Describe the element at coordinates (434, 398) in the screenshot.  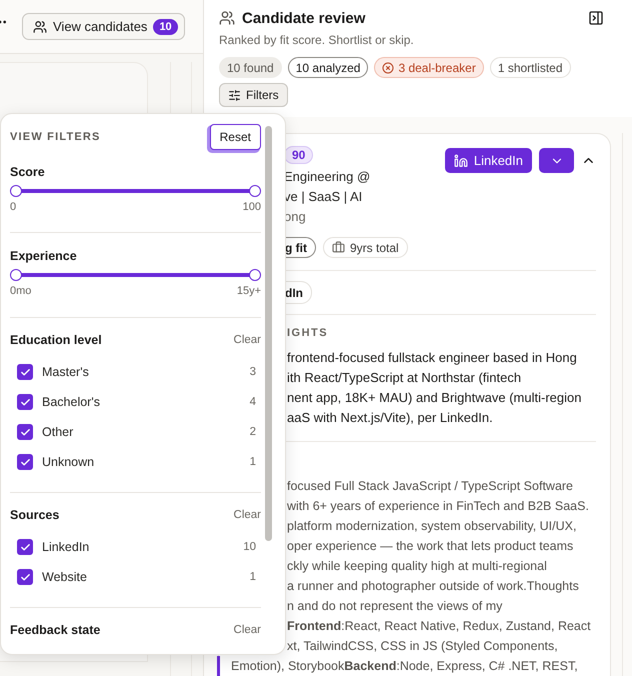
I see `insight-text: nent app, 18K+ MAU) and Brightwave (multi-region` at that location.